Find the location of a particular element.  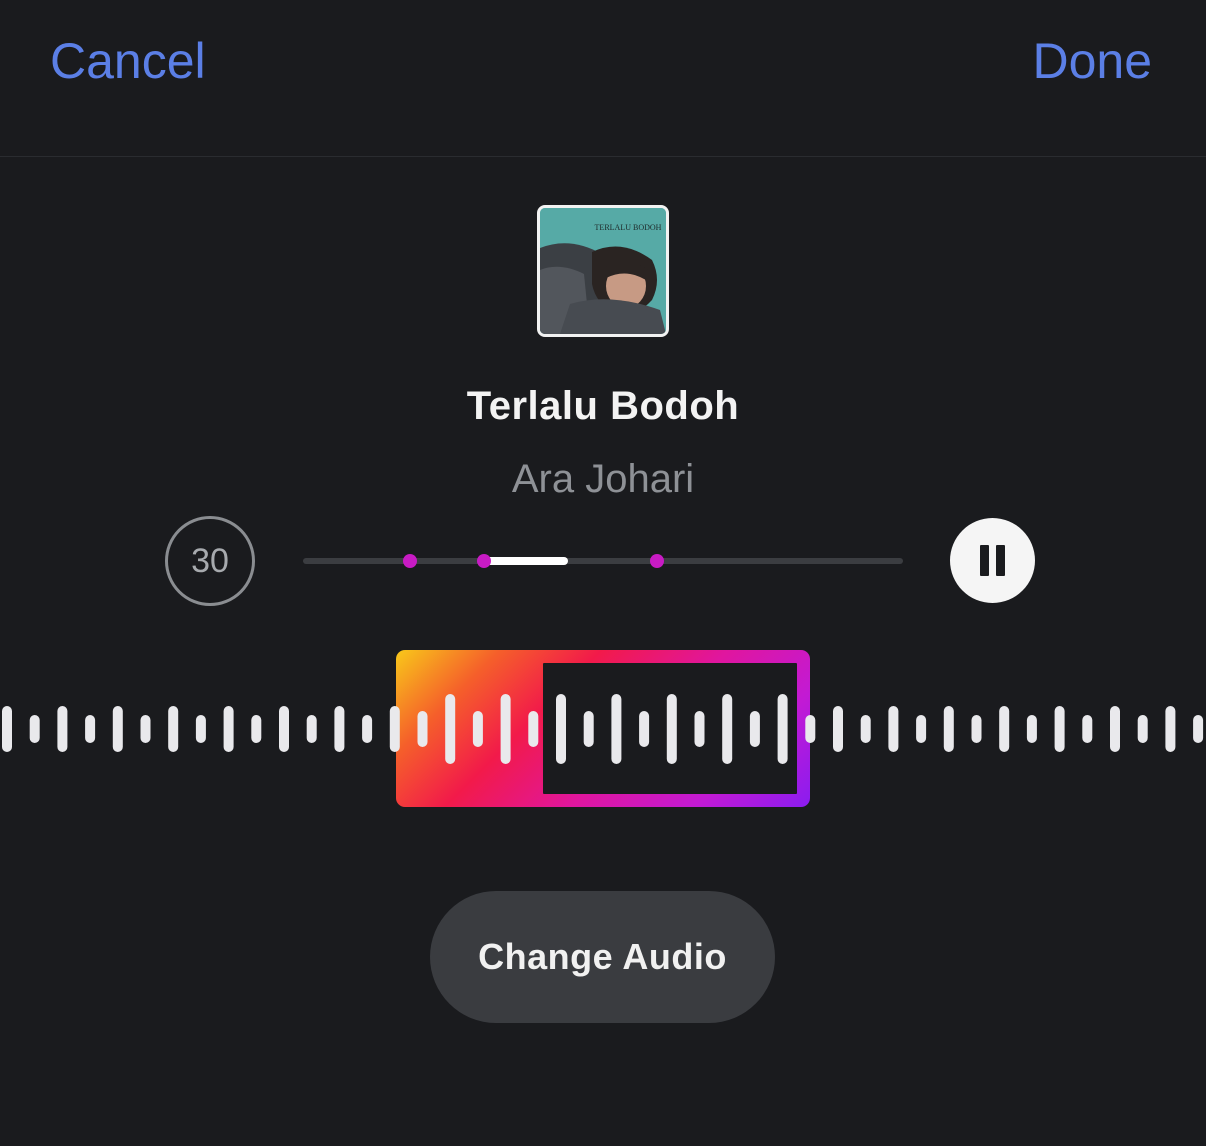

artist-name: Ara Johari is located at coordinates (603, 479).